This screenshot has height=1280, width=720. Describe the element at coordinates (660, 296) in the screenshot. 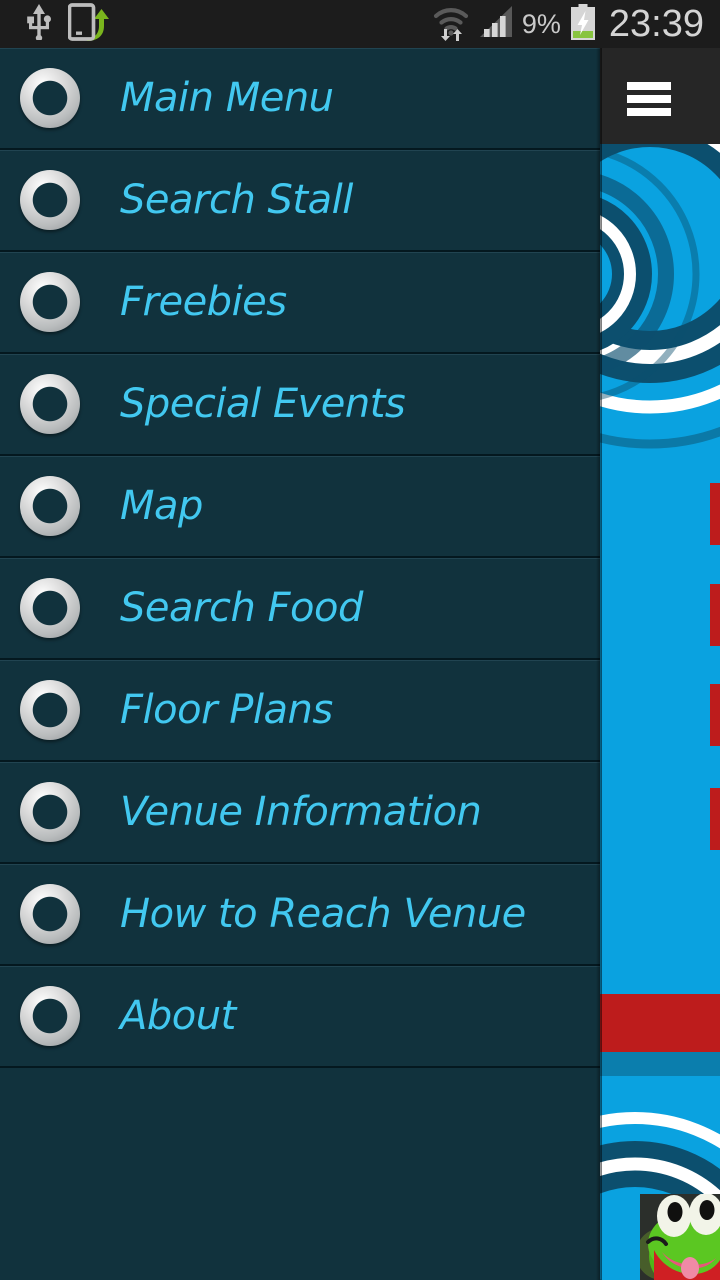

I see `concentric-circles-decoration` at that location.